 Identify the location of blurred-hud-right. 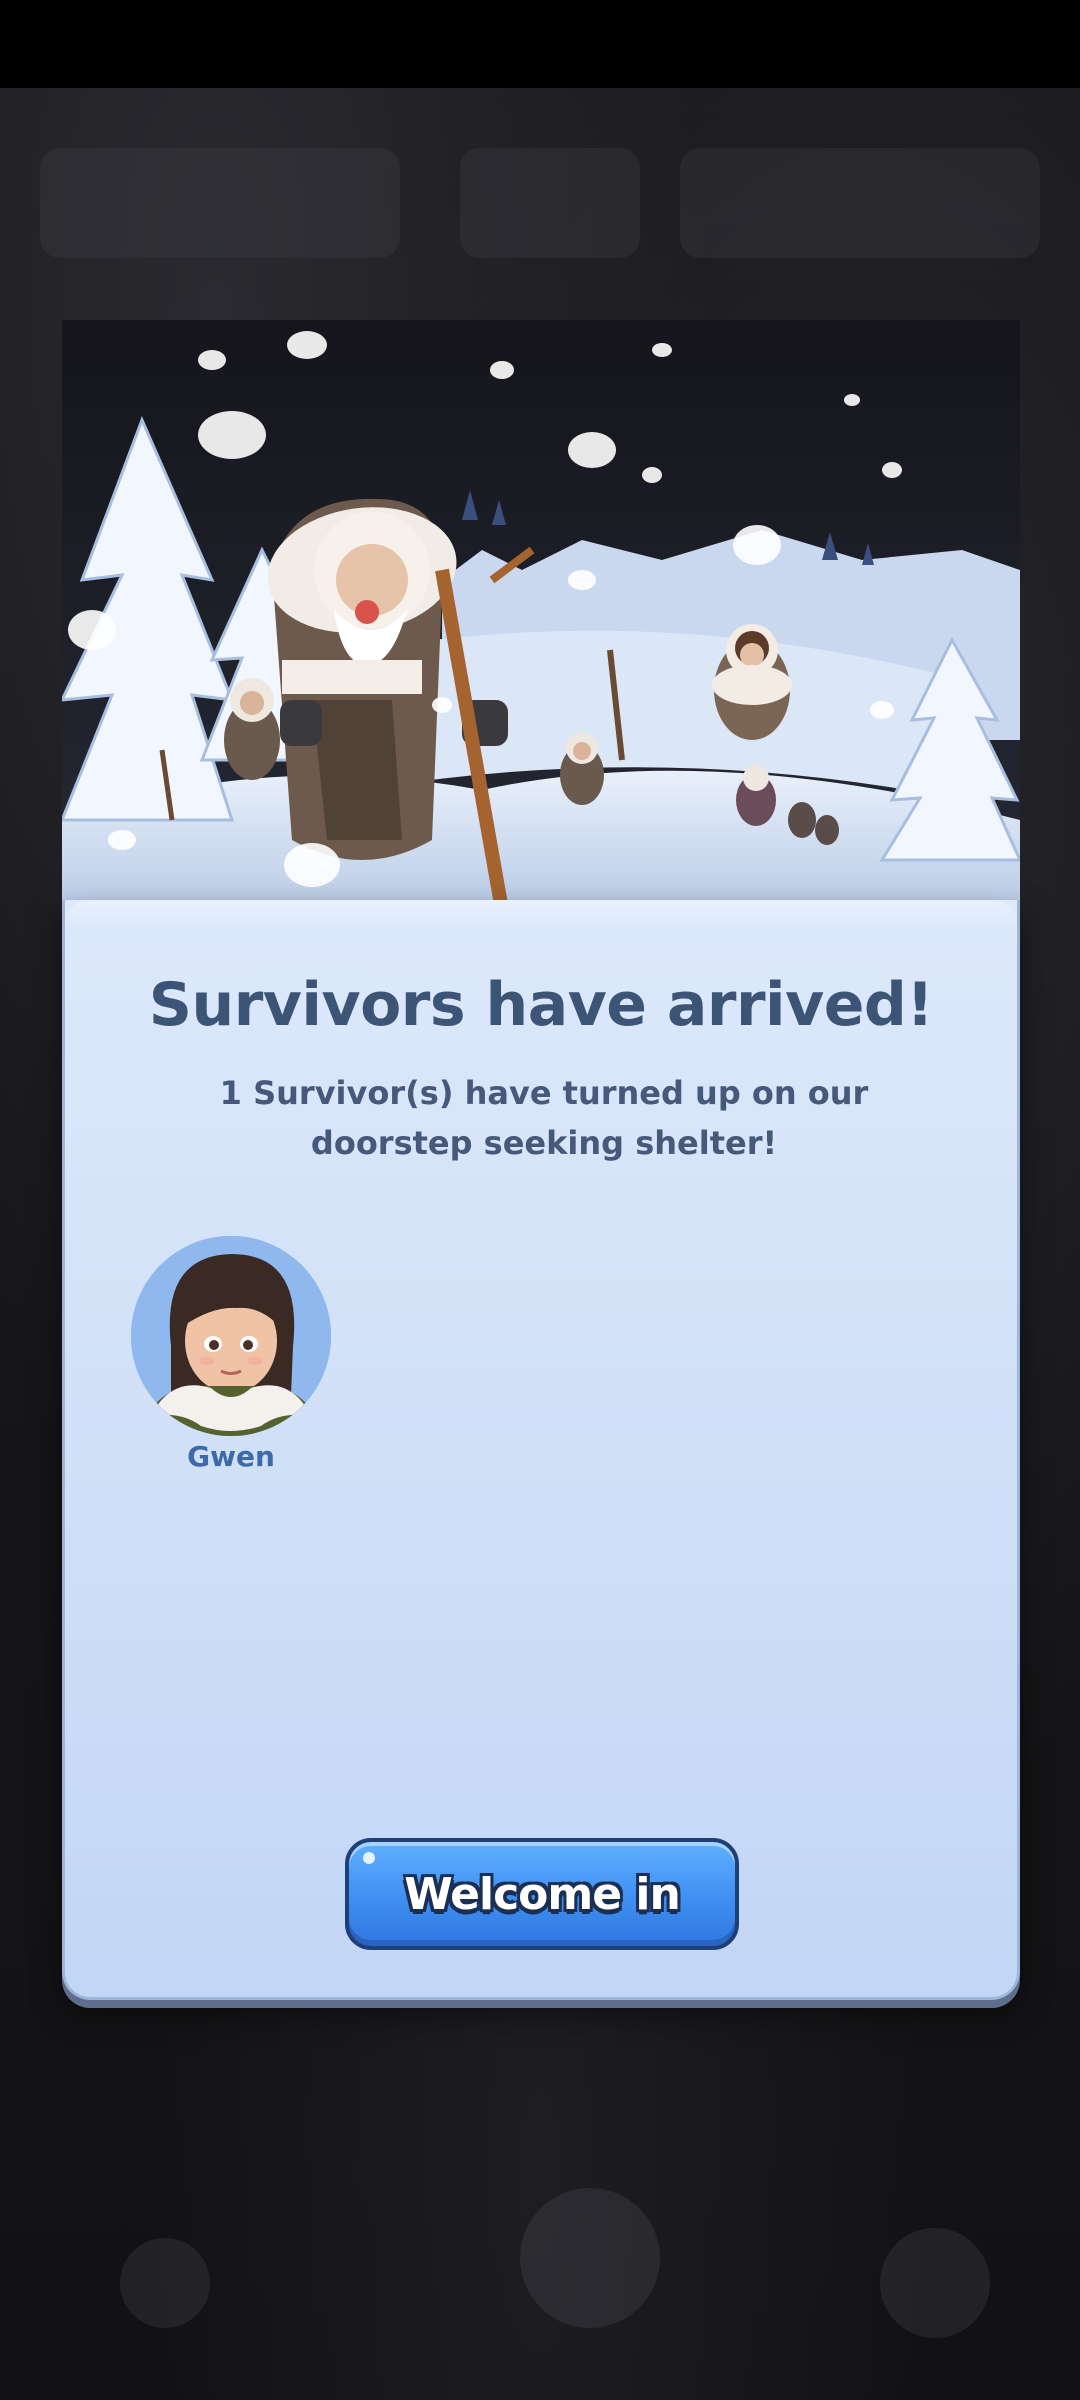
(860, 203).